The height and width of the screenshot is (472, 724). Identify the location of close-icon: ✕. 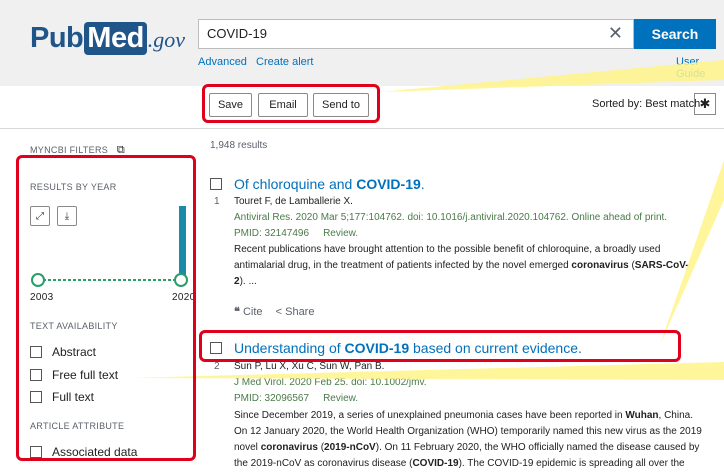
(615, 33).